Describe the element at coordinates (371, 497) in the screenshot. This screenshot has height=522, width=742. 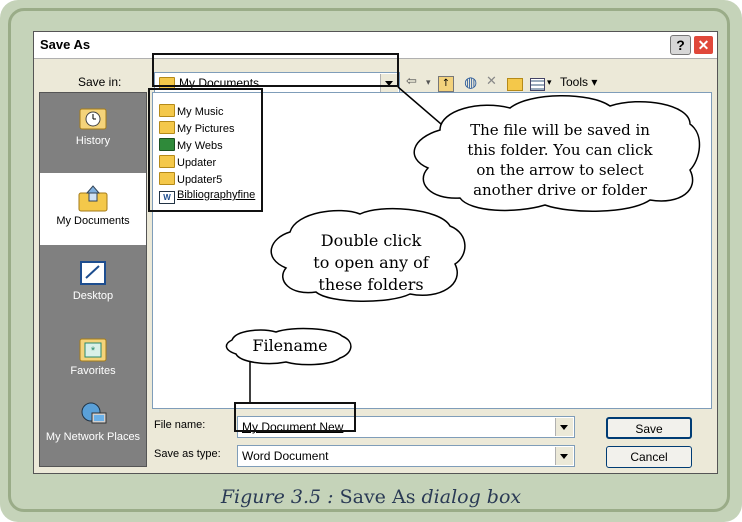
I see `figure-caption: Figure 3.5 : Save As dialog box` at that location.